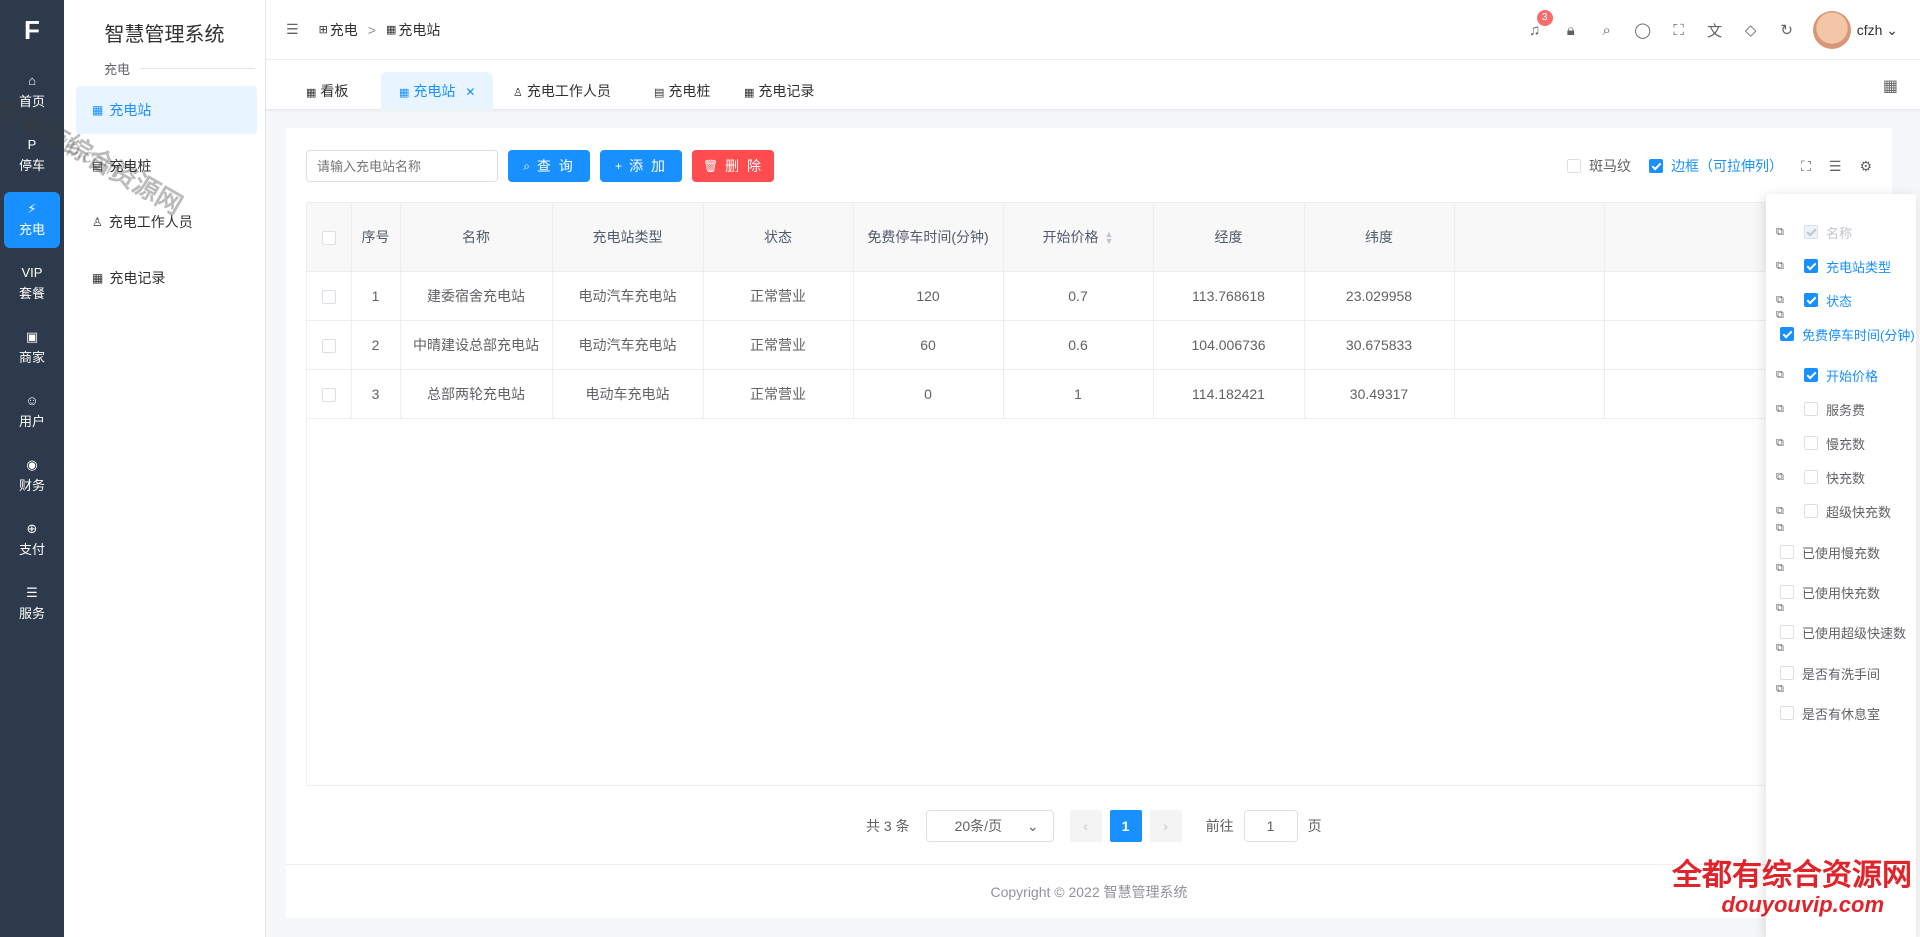  I want to click on prev-page-button: ‹, so click(1085, 826).